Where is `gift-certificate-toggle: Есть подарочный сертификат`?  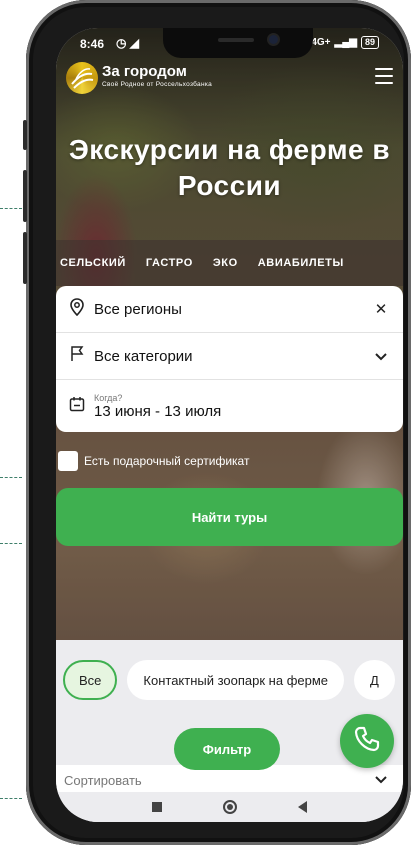 gift-certificate-toggle: Есть подарочный сертификат is located at coordinates (153, 461).